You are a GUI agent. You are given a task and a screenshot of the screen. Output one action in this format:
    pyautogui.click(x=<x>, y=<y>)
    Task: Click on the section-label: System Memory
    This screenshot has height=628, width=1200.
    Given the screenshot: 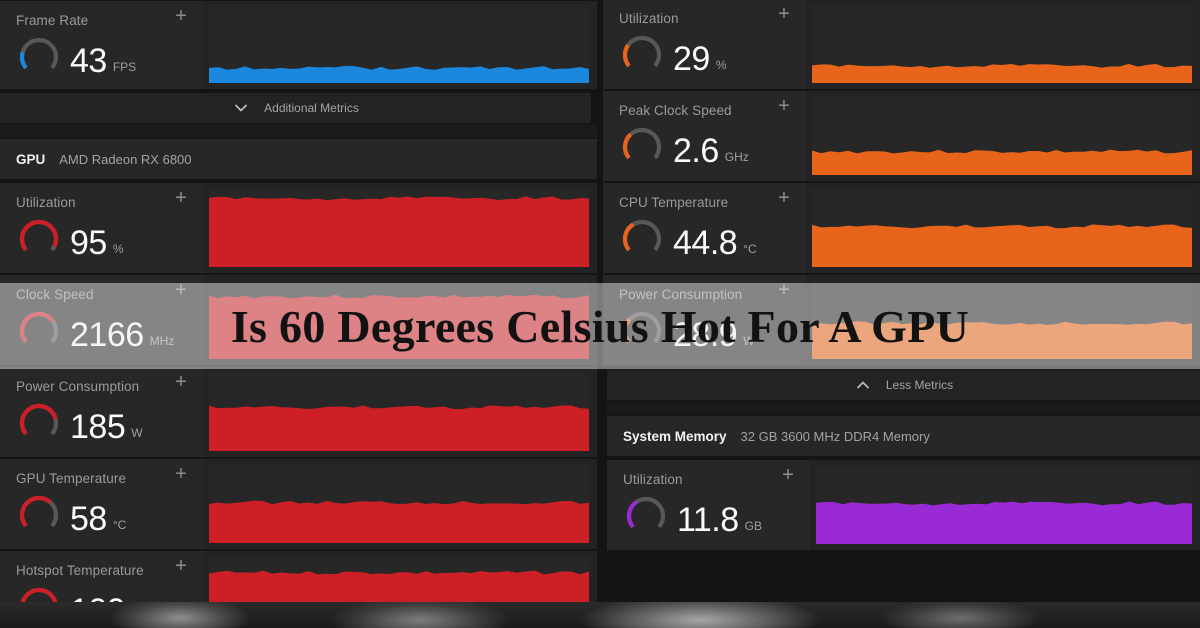 What is the action you would take?
    pyautogui.click(x=675, y=436)
    